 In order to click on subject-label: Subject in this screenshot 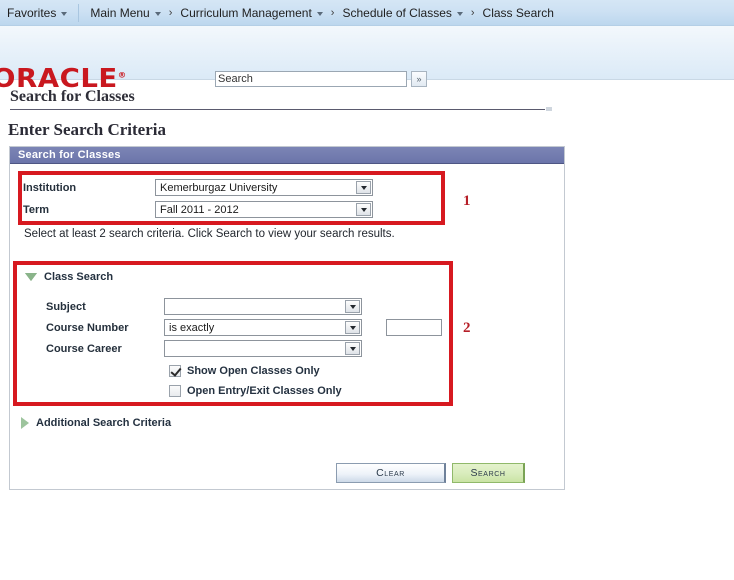, I will do `click(66, 306)`.